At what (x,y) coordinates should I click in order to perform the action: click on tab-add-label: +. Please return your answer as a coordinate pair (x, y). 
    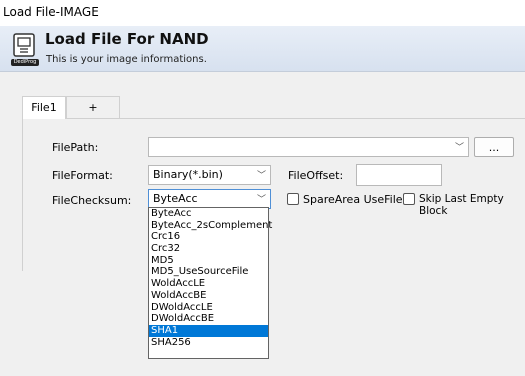
    Looking at the image, I should click on (93, 107).